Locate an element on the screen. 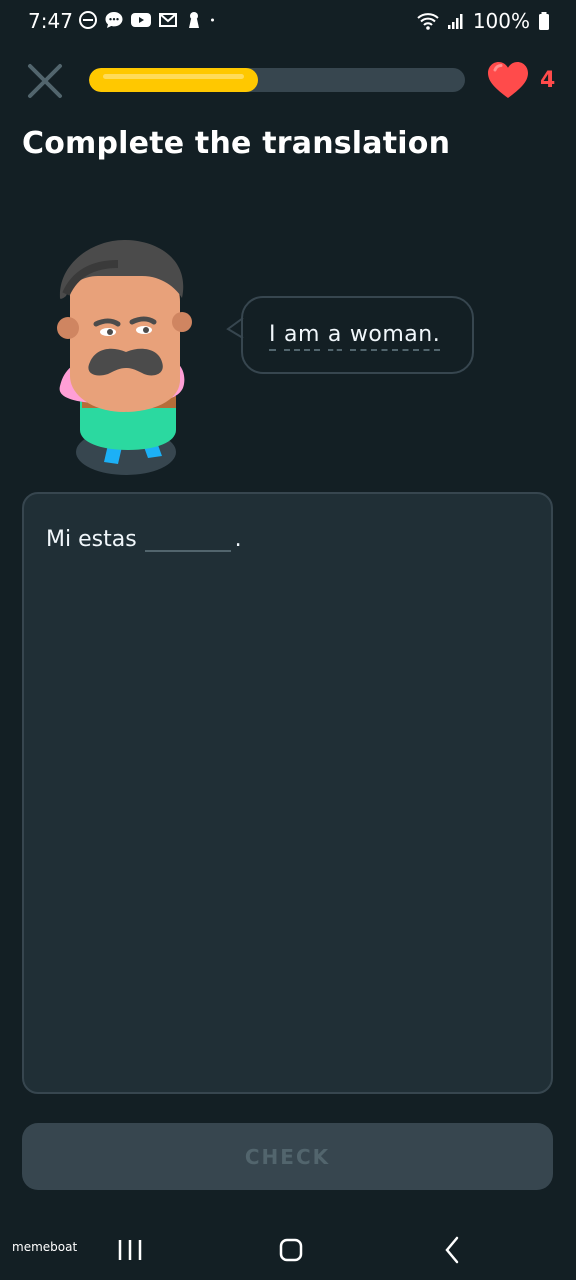 Image resolution: width=576 pixels, height=1280 pixels. prompt-word: a is located at coordinates (334, 336).